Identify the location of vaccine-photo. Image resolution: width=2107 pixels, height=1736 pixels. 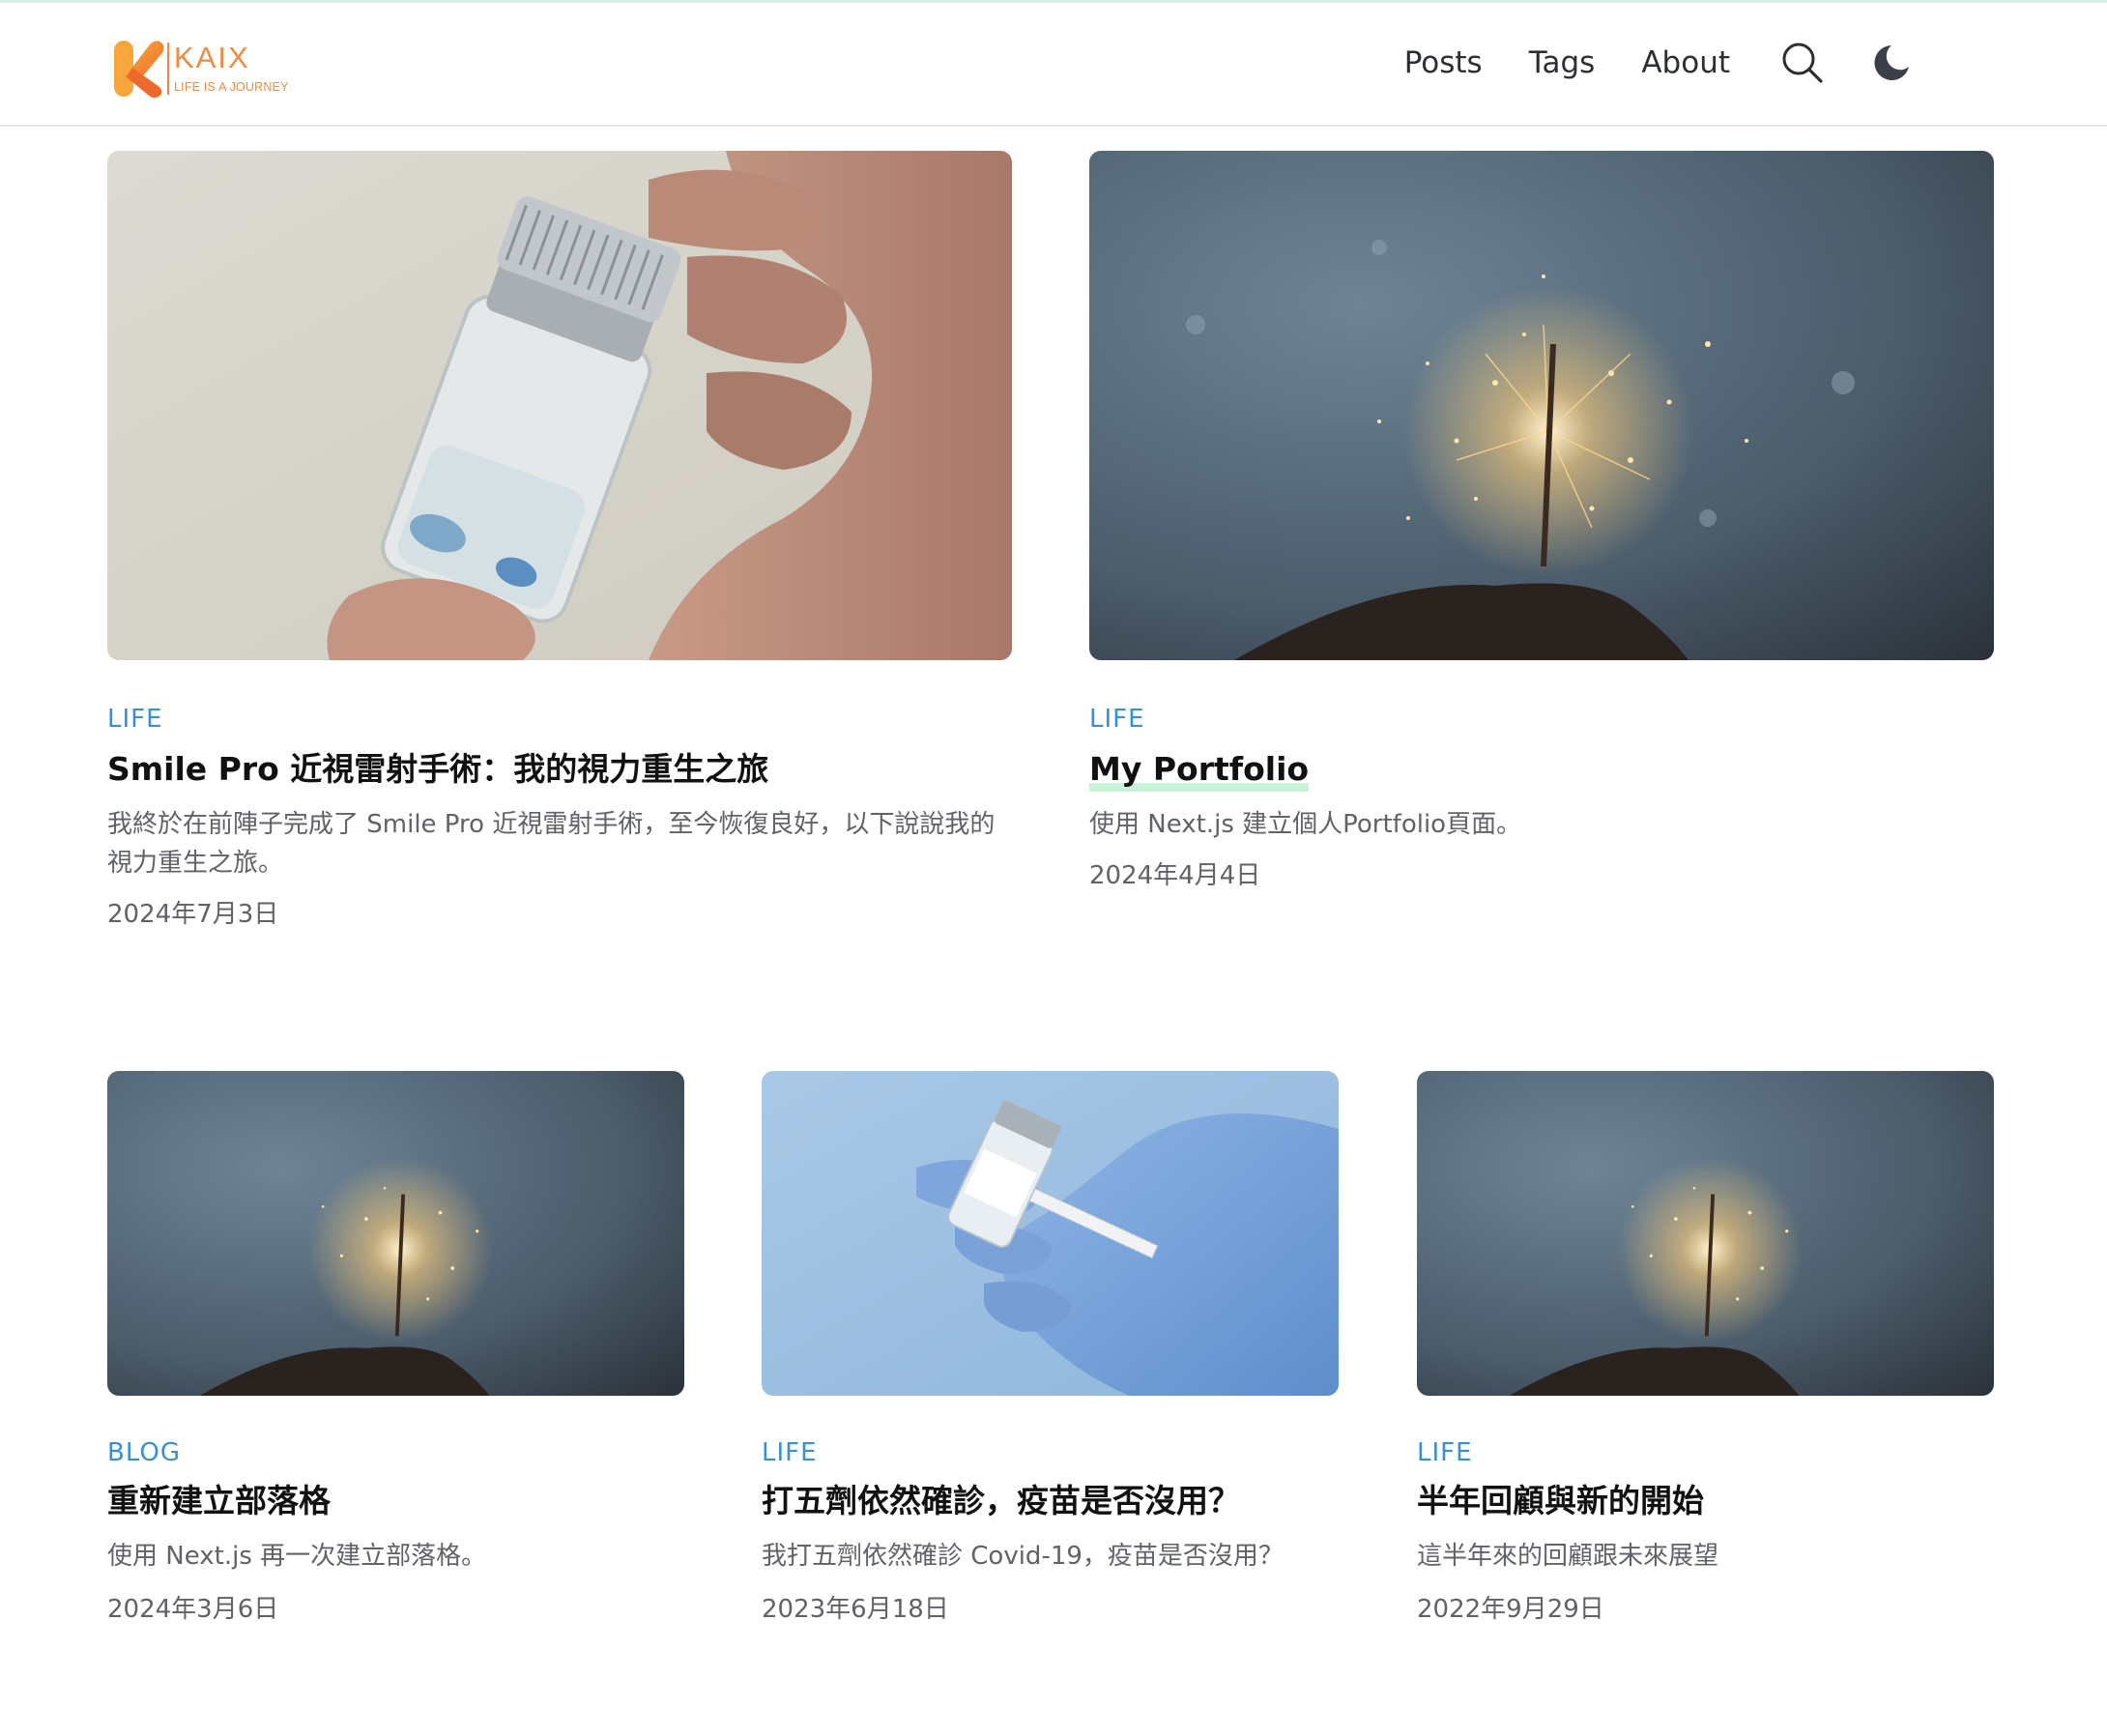
(1050, 1233).